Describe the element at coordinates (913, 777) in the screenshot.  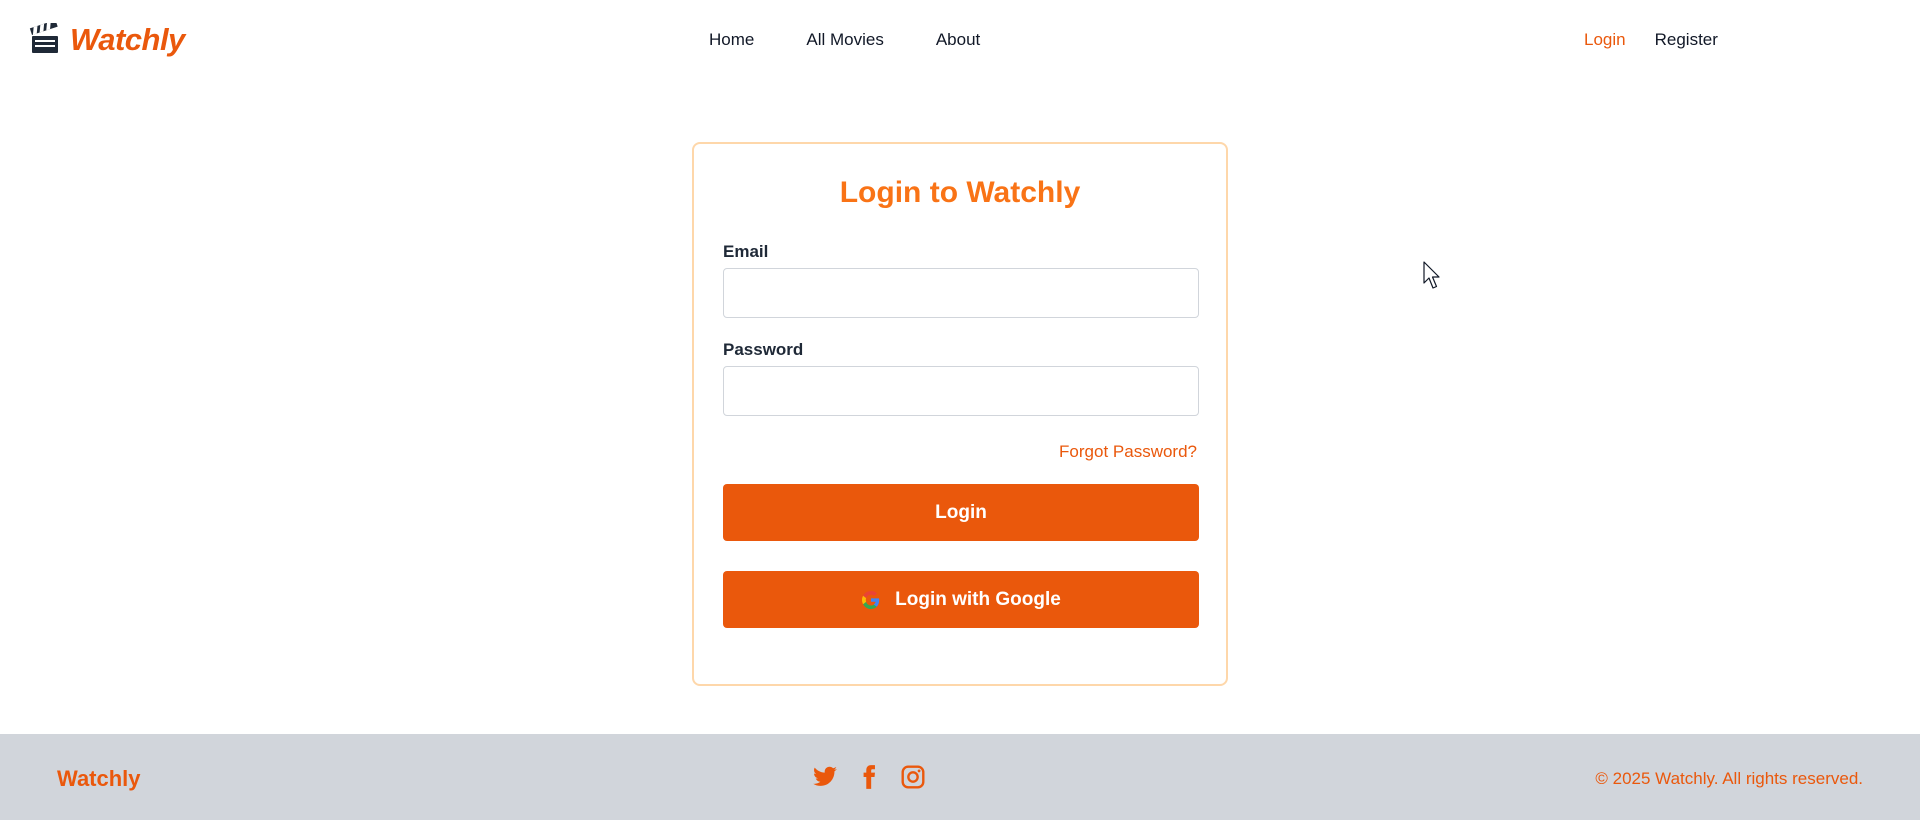
I see `instagram-icon` at that location.